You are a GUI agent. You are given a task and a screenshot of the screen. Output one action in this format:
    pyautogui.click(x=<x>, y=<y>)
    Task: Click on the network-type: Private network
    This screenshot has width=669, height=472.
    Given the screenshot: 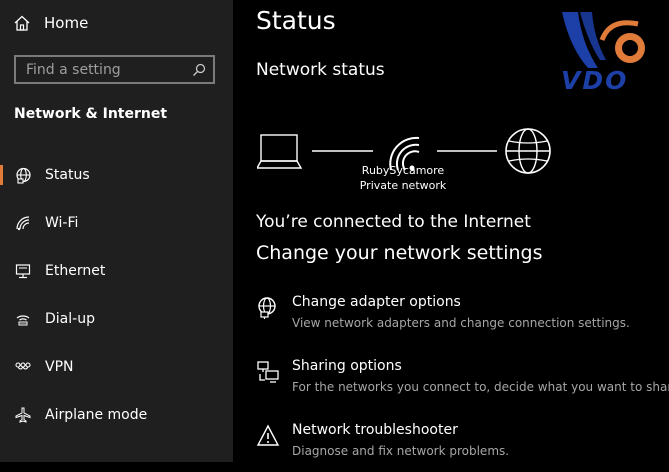 What is the action you would take?
    pyautogui.click(x=403, y=185)
    